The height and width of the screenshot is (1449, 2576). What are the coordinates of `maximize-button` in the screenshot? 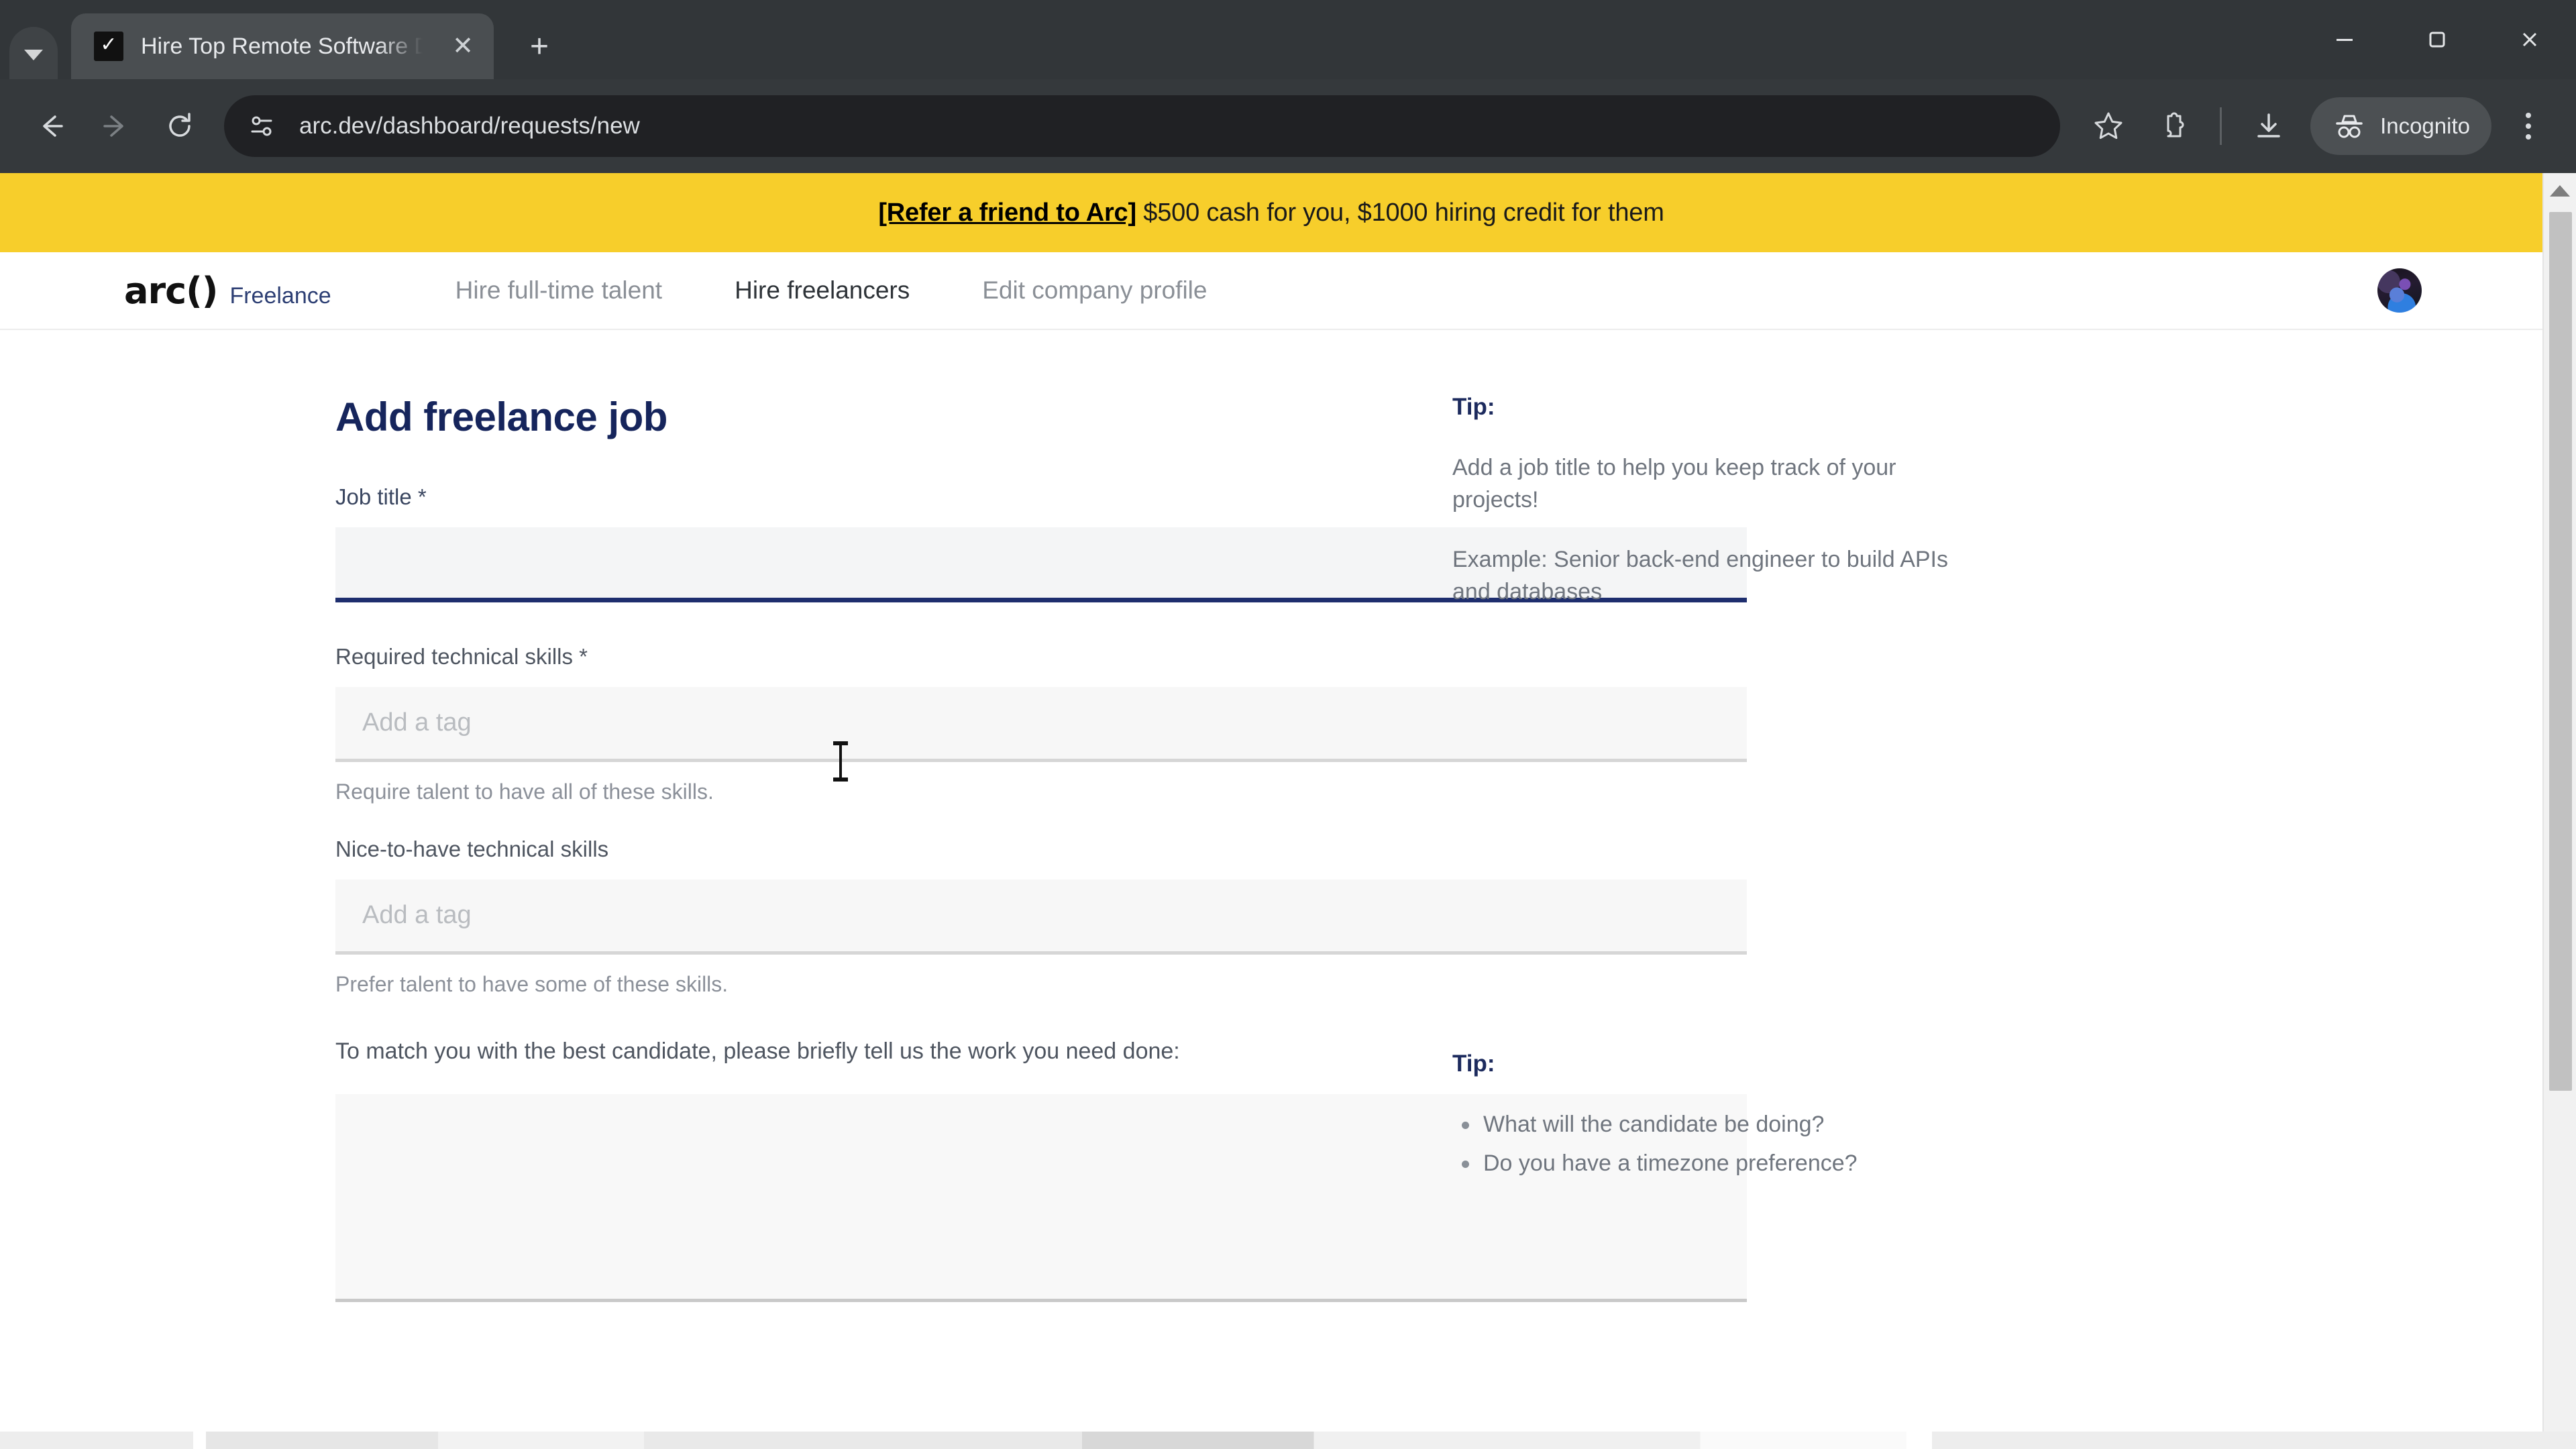 It's located at (2437, 39).